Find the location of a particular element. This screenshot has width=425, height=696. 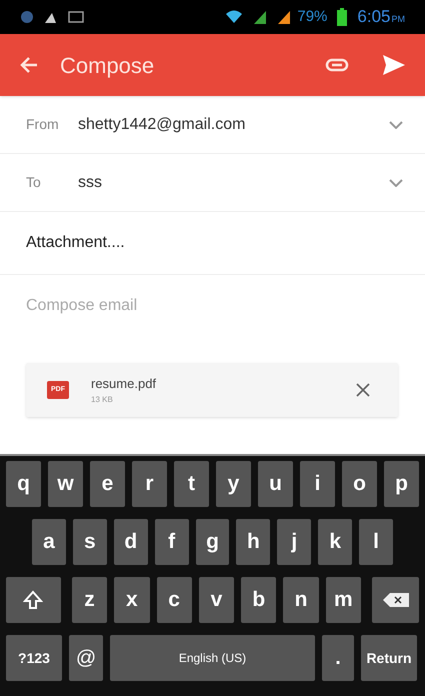

key: p is located at coordinates (401, 484).